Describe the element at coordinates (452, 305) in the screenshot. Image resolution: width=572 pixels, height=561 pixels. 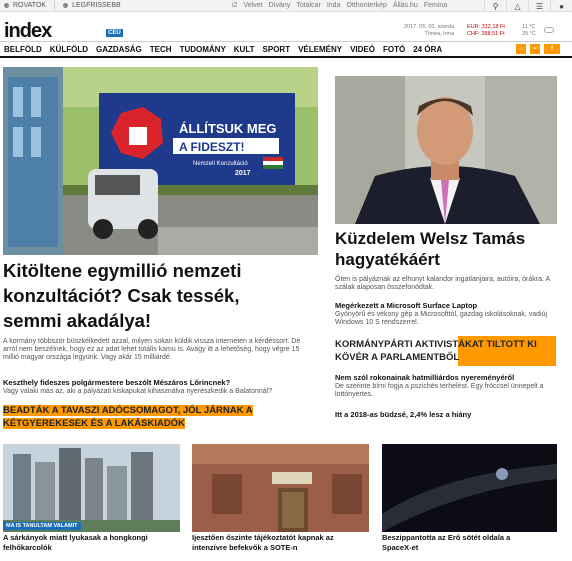
I see `surface-title: Megérkezett a Microsoft Surface Laptop` at that location.